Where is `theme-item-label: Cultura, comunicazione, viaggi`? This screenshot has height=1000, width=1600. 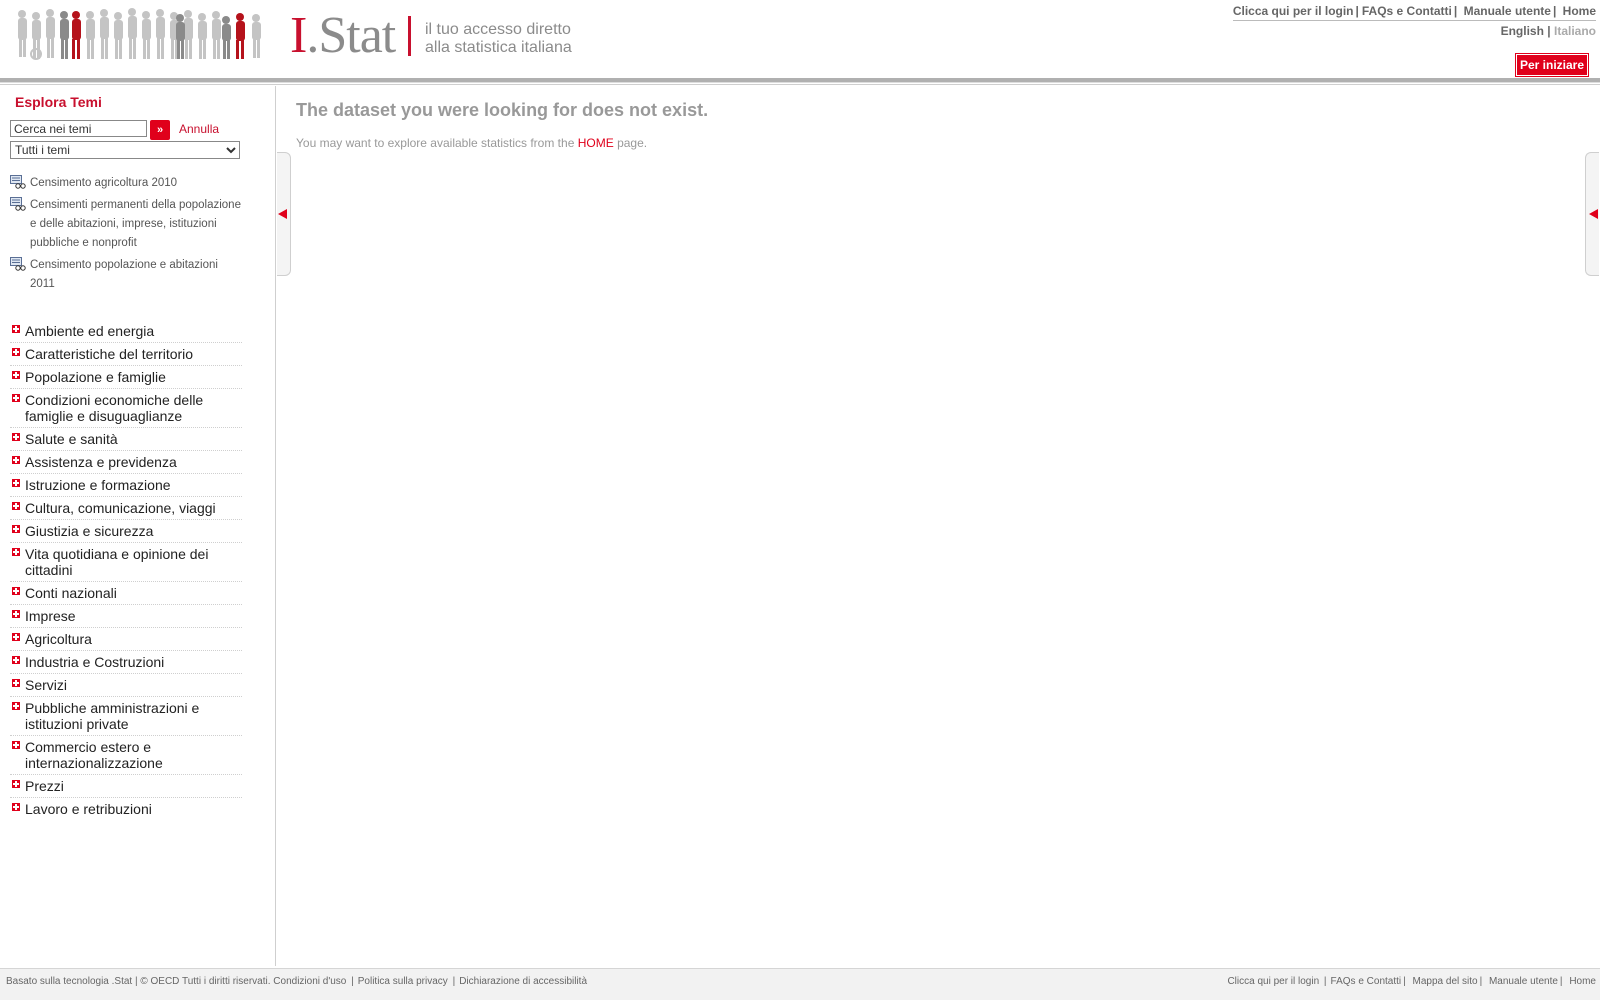 theme-item-label: Cultura, comunicazione, viaggi is located at coordinates (120, 508).